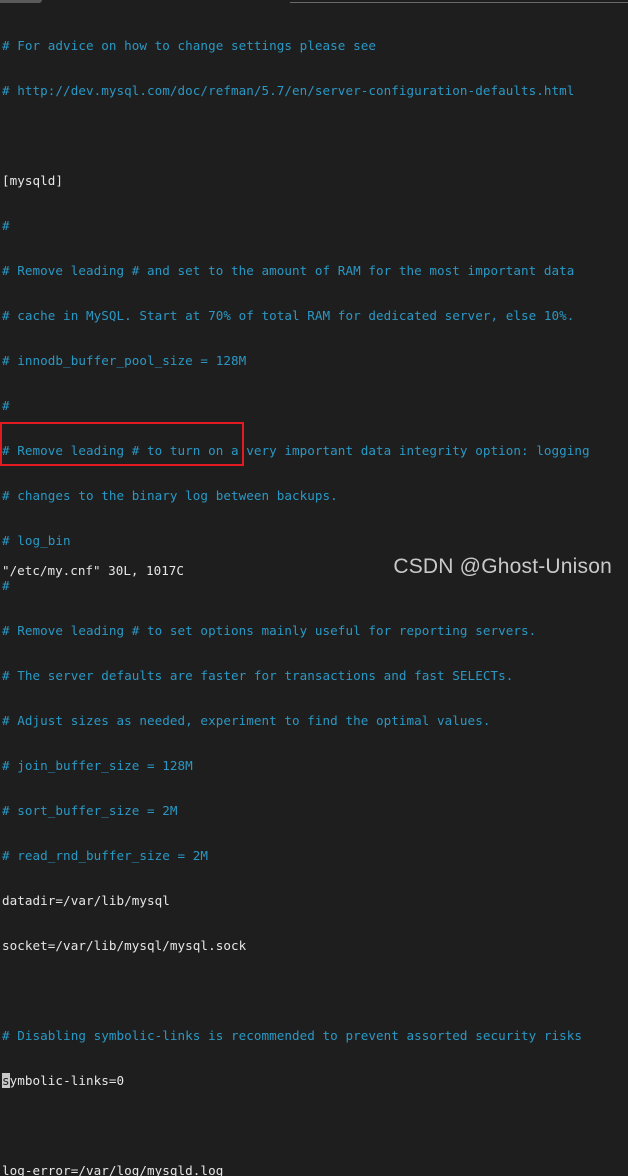  What do you see at coordinates (97, 765) in the screenshot?
I see `editor-line: # join_buffer_size = 128M` at bounding box center [97, 765].